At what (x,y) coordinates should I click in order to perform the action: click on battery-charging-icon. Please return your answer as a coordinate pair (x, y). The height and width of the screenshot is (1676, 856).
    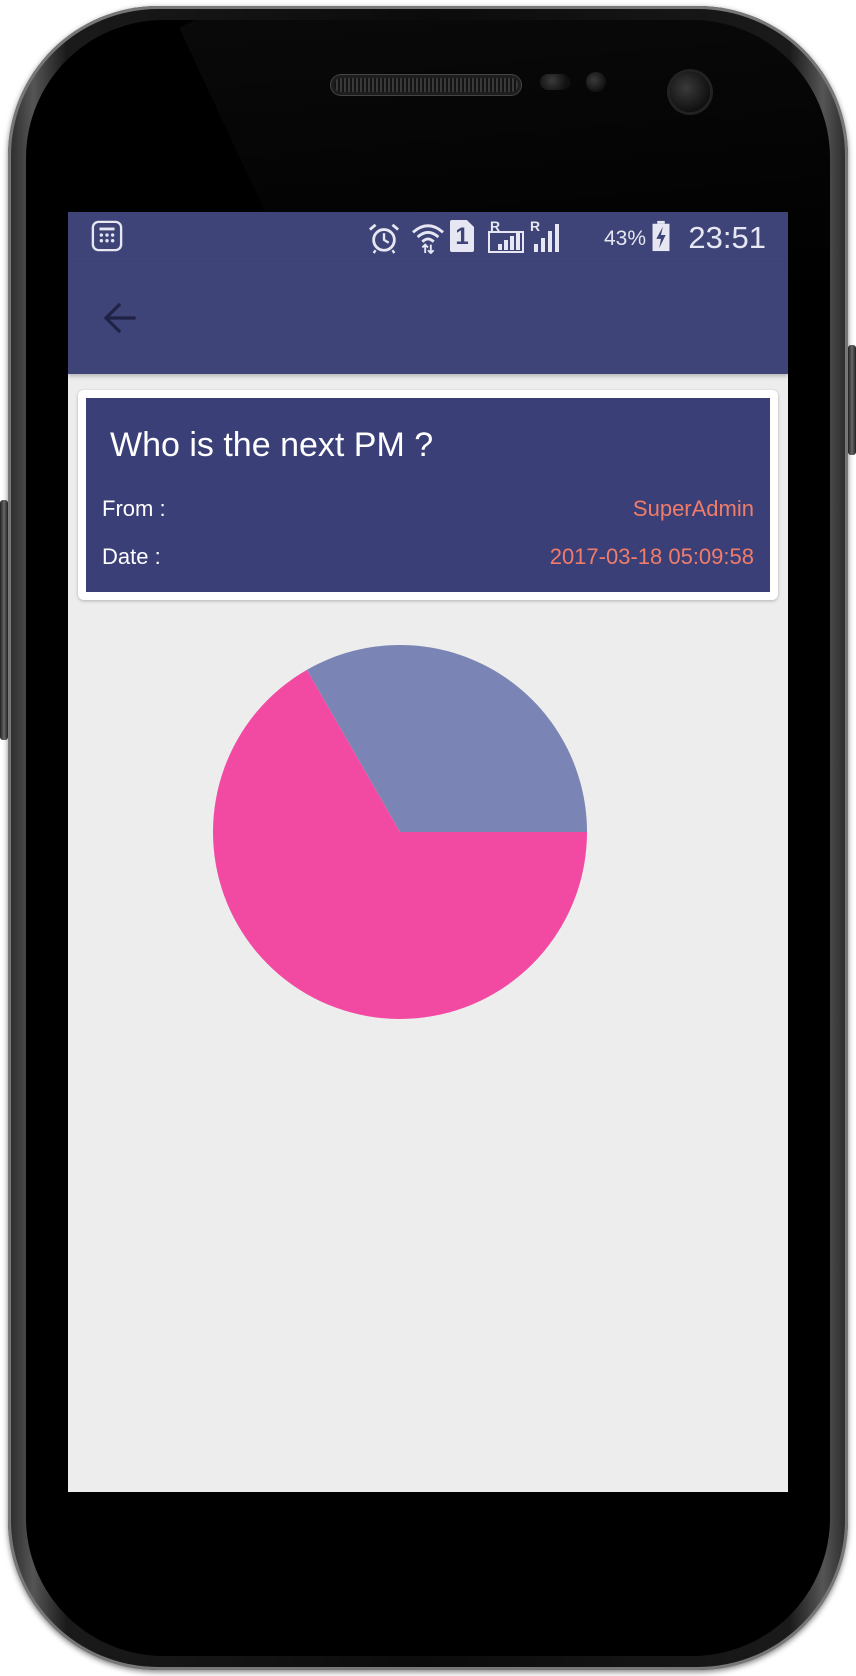
    Looking at the image, I should click on (661, 236).